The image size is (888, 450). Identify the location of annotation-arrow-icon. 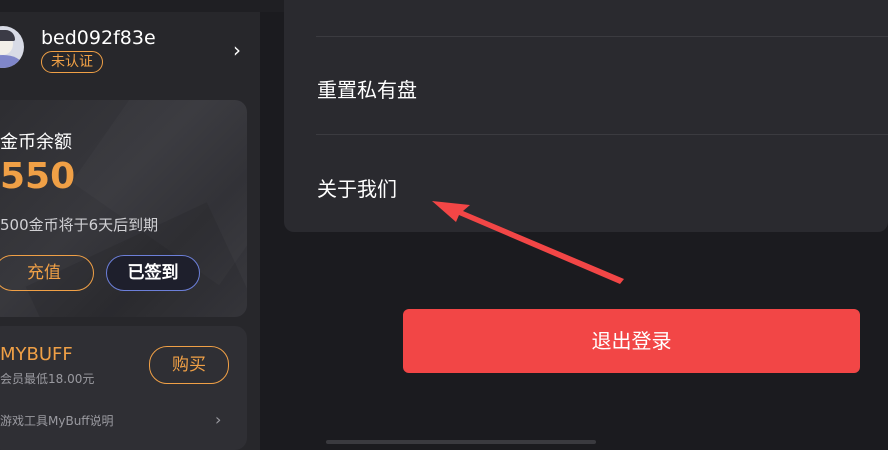
(528, 242).